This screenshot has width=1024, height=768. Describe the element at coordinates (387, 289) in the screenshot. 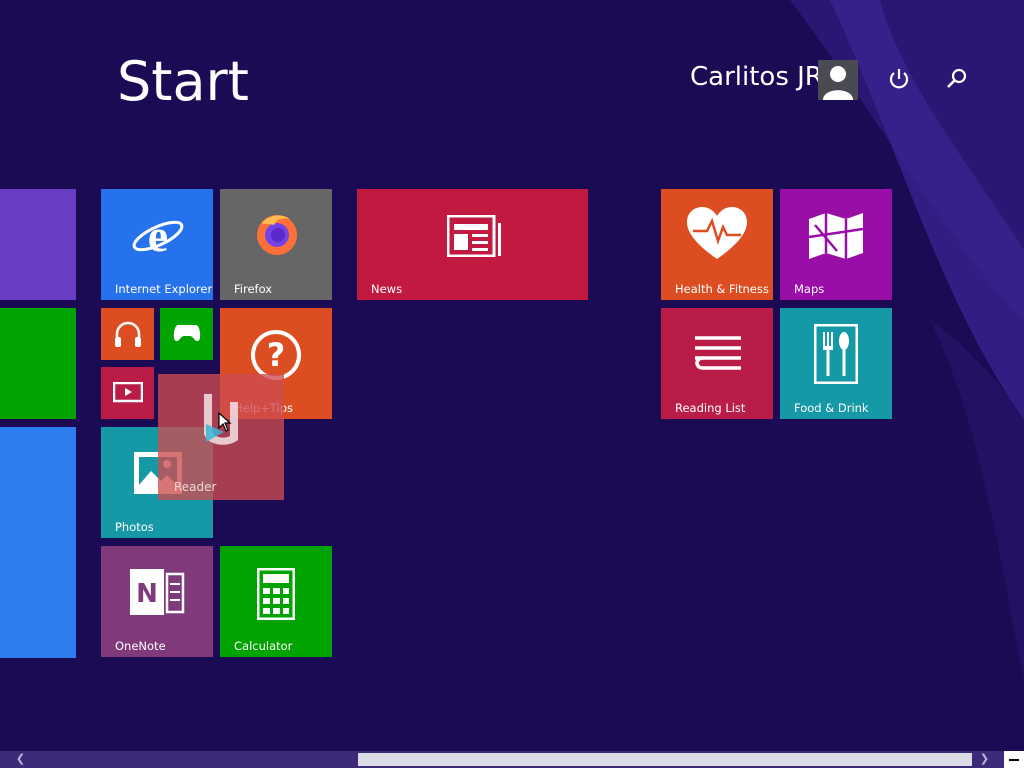

I see `tile-label: News` at that location.